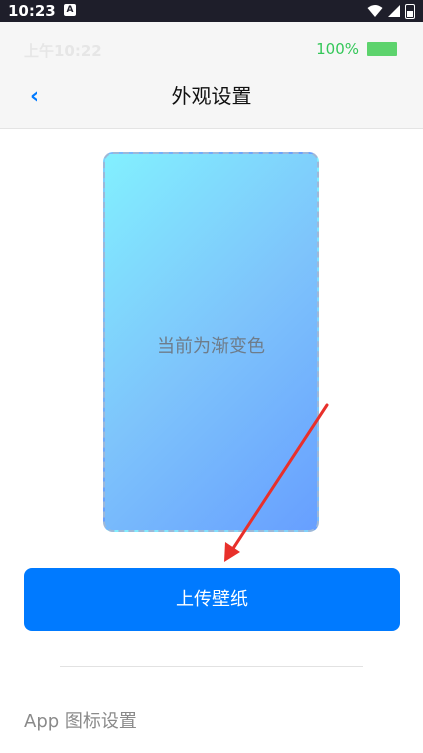  Describe the element at coordinates (337, 49) in the screenshot. I see `battery-percent: 100%` at that location.